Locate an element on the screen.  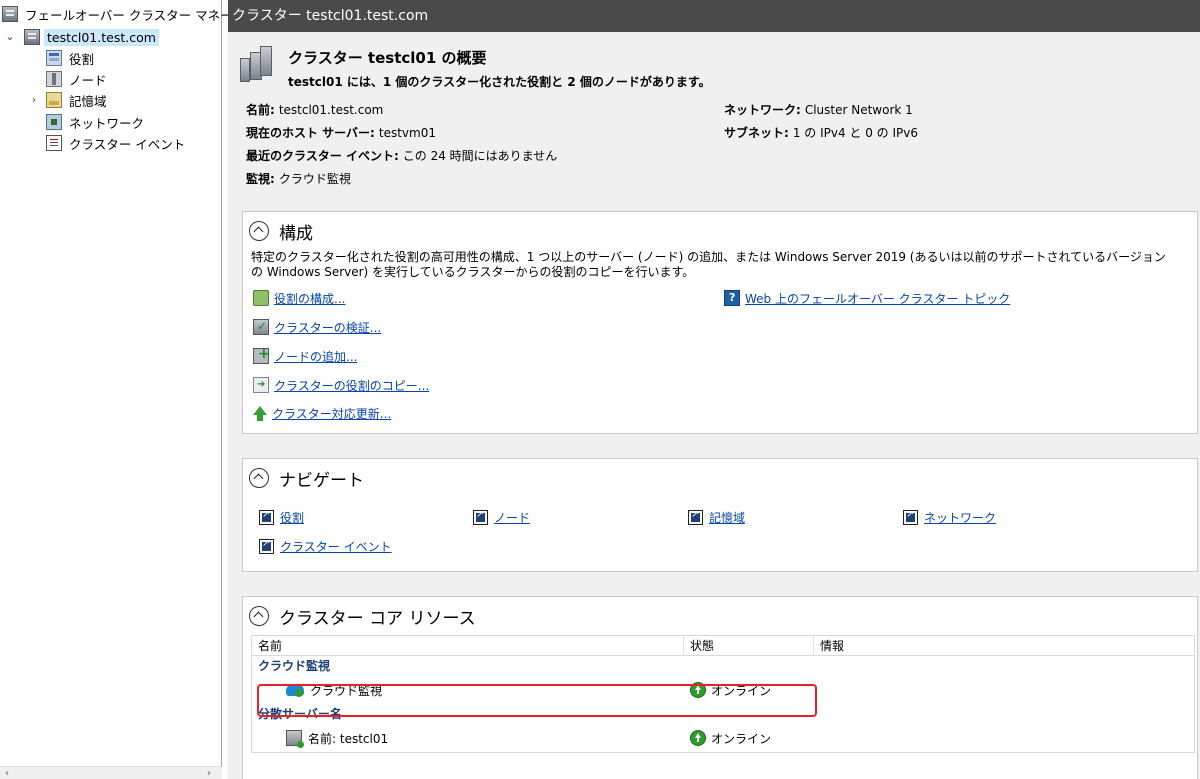
table-header: 名前 状態 情報 is located at coordinates (723, 646).